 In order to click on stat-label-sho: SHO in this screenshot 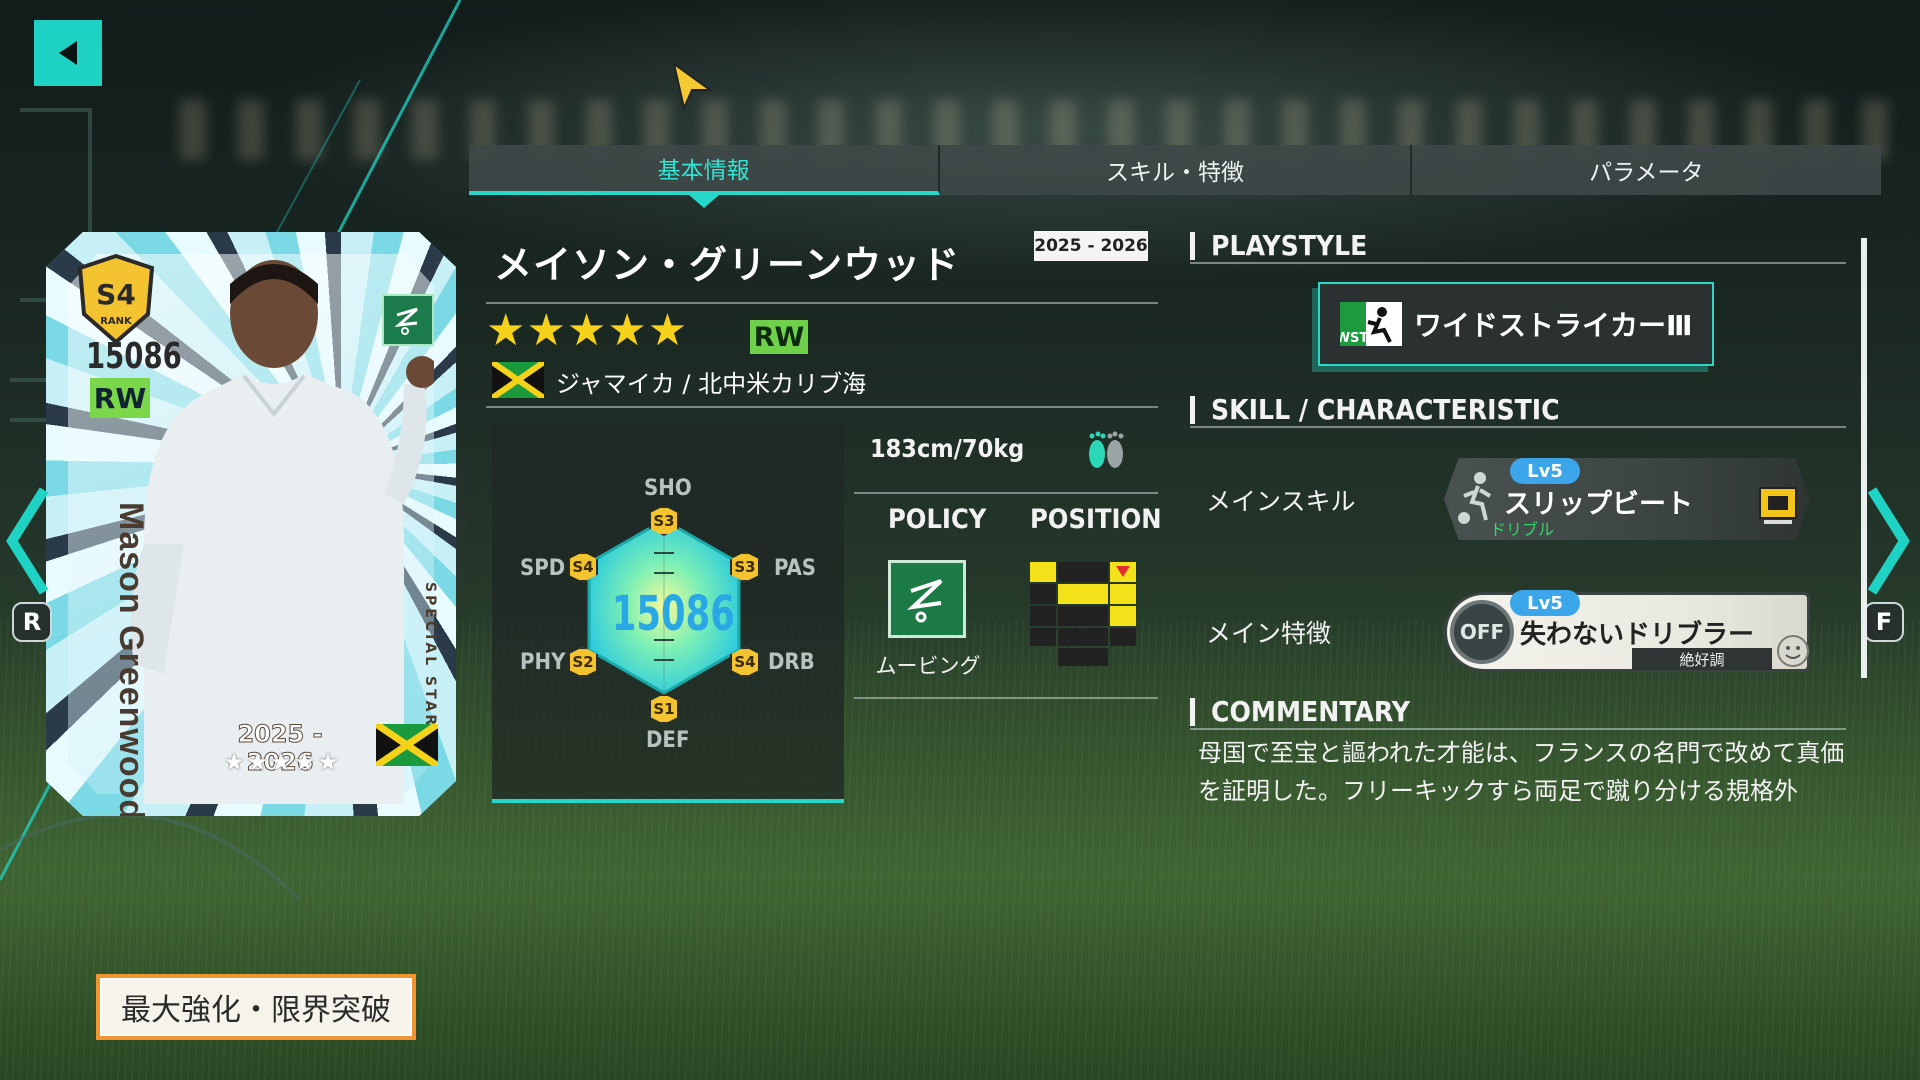, I will do `click(668, 488)`.